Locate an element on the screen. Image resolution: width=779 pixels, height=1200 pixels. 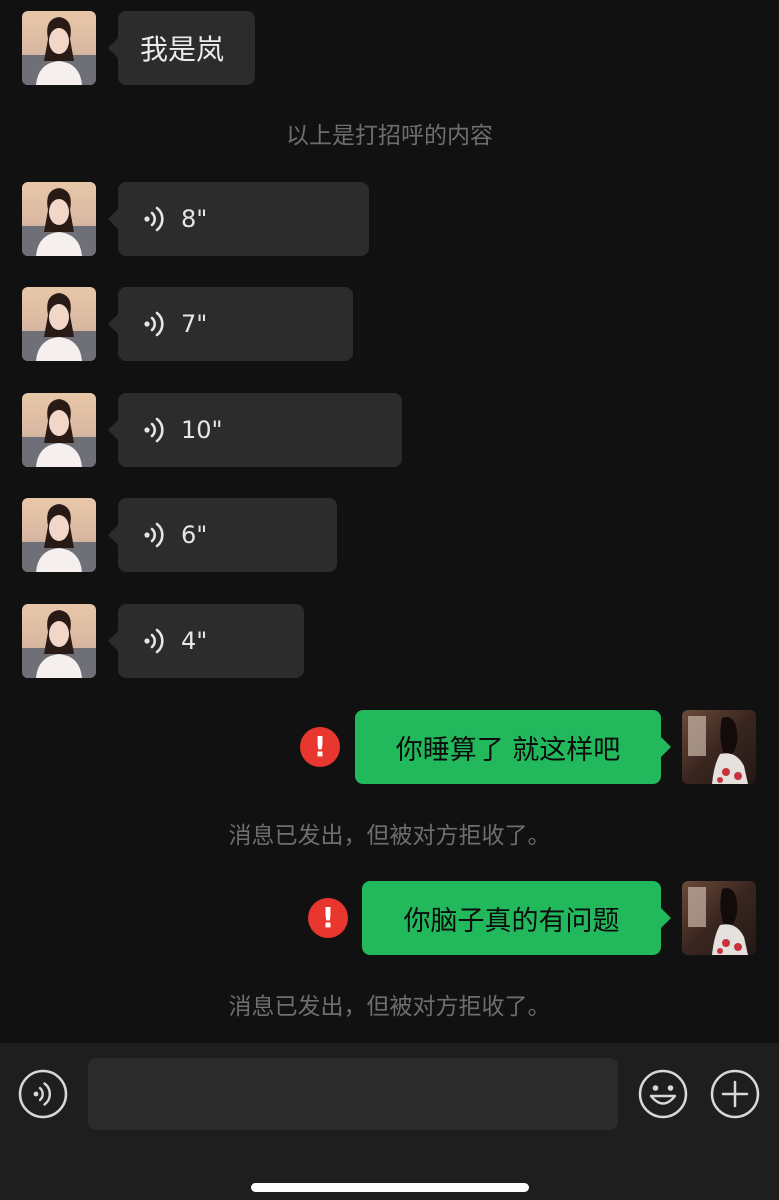
input-toolbar is located at coordinates (389, 1121).